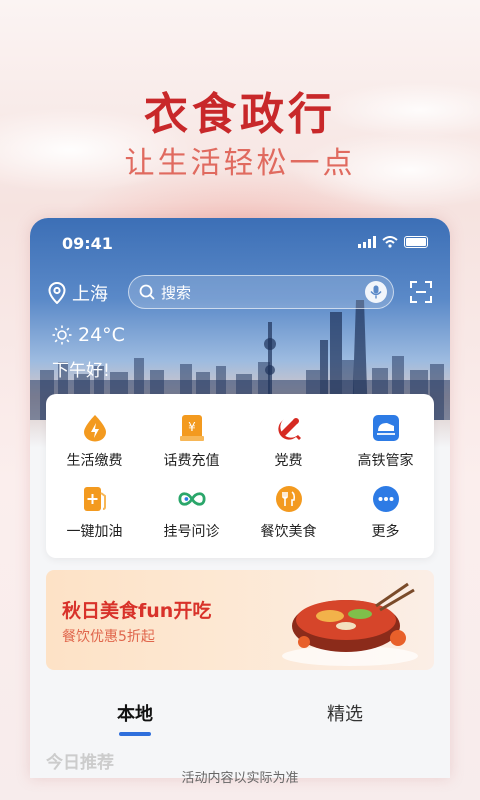 The width and height of the screenshot is (480, 800). What do you see at coordinates (108, 637) in the screenshot?
I see `banner-subtitle: 餐饮优惠5折起` at bounding box center [108, 637].